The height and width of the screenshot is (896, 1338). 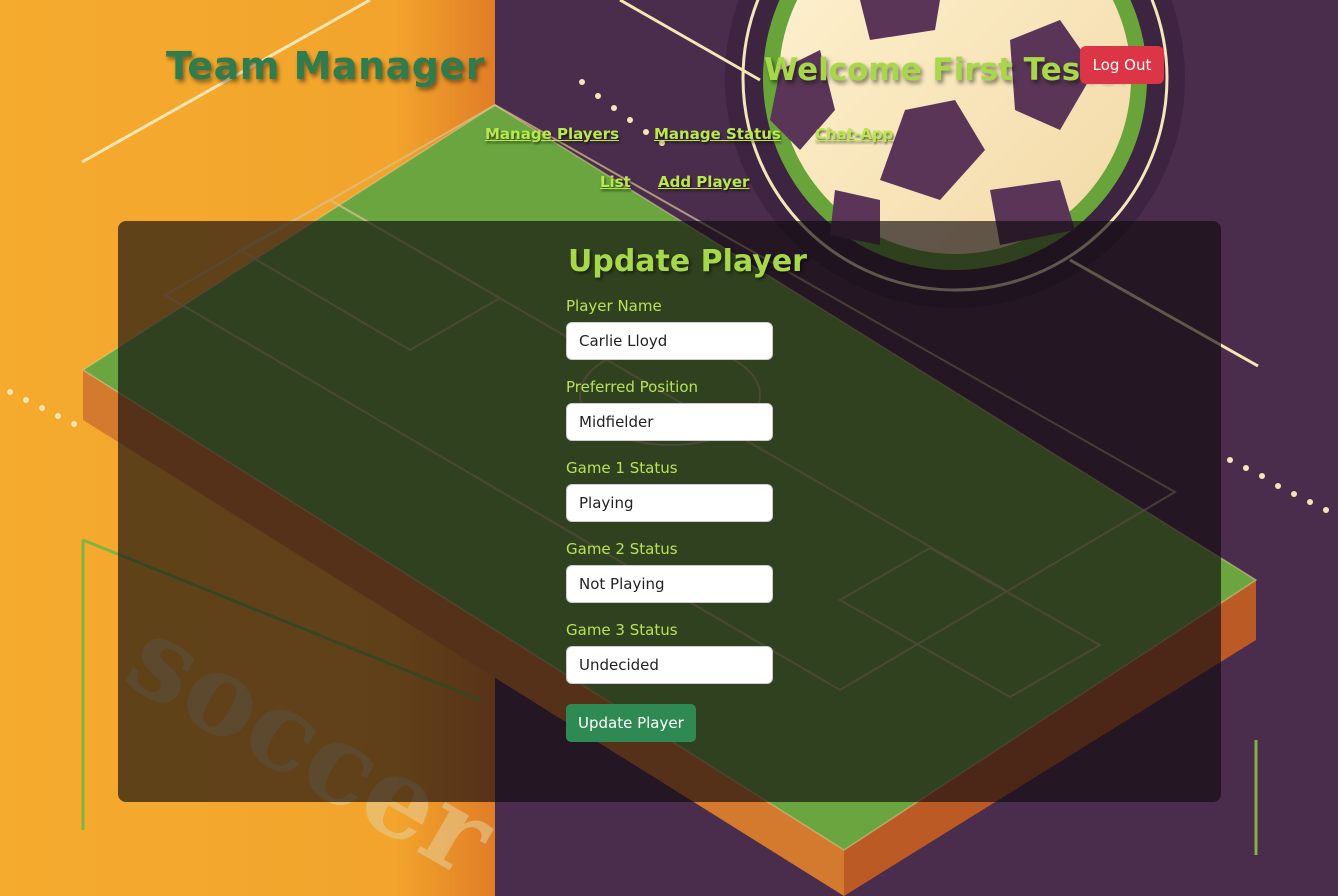 I want to click on game-3-status-input, so click(x=669, y=665).